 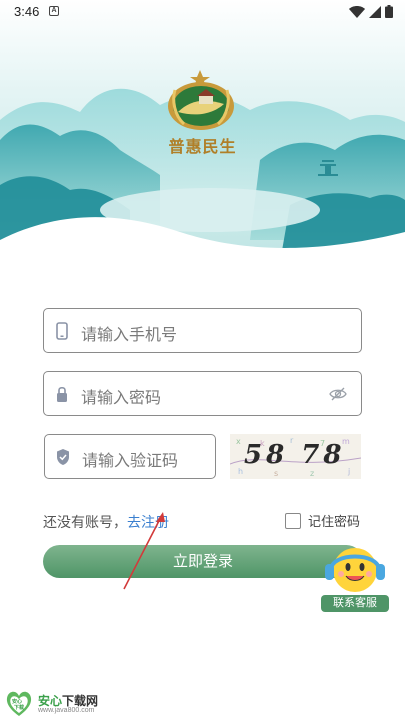 I want to click on remember-password-row: 记住密码, so click(x=322, y=520).